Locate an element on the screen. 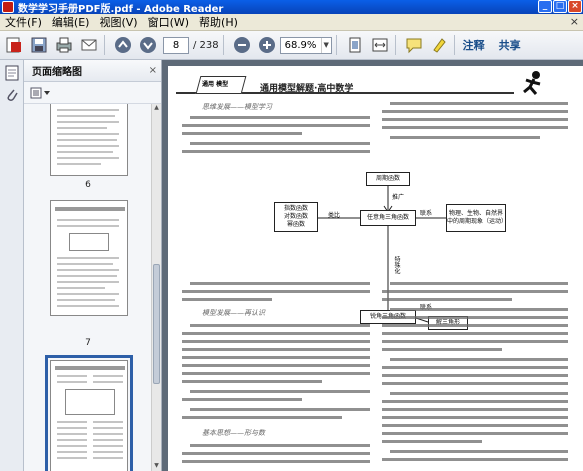  create-pdf-icon is located at coordinates (14, 45).